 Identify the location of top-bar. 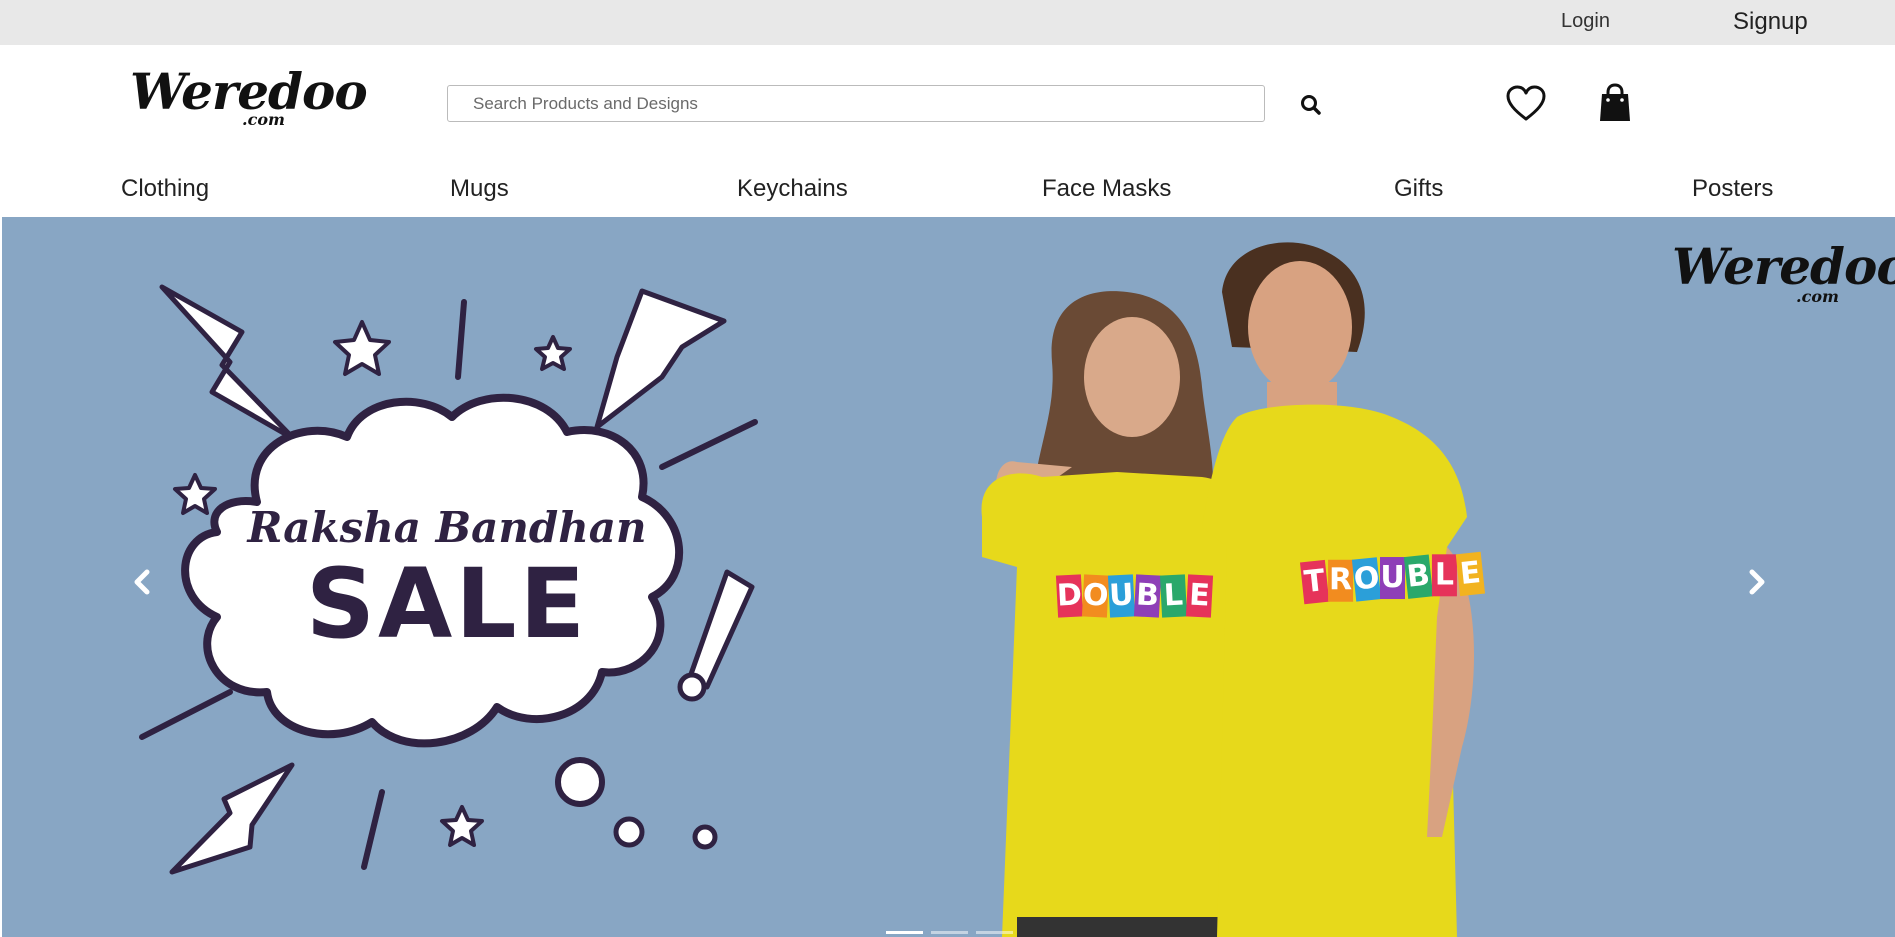
(947, 22).